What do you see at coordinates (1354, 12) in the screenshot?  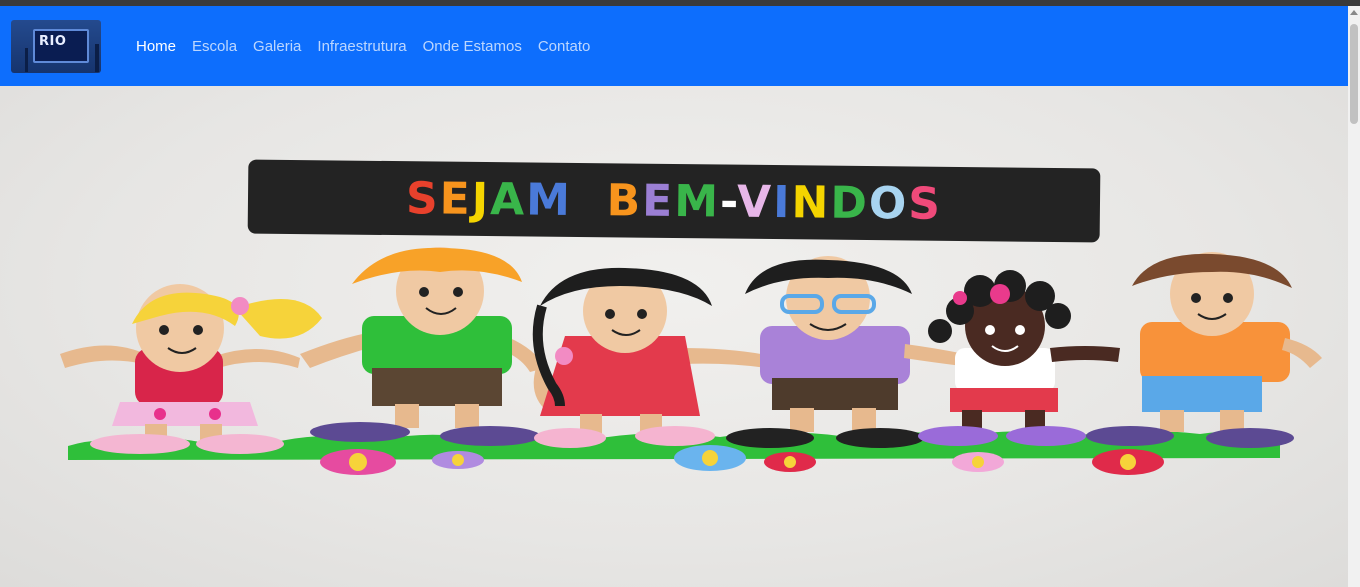 I see `scroll-up-icon` at bounding box center [1354, 12].